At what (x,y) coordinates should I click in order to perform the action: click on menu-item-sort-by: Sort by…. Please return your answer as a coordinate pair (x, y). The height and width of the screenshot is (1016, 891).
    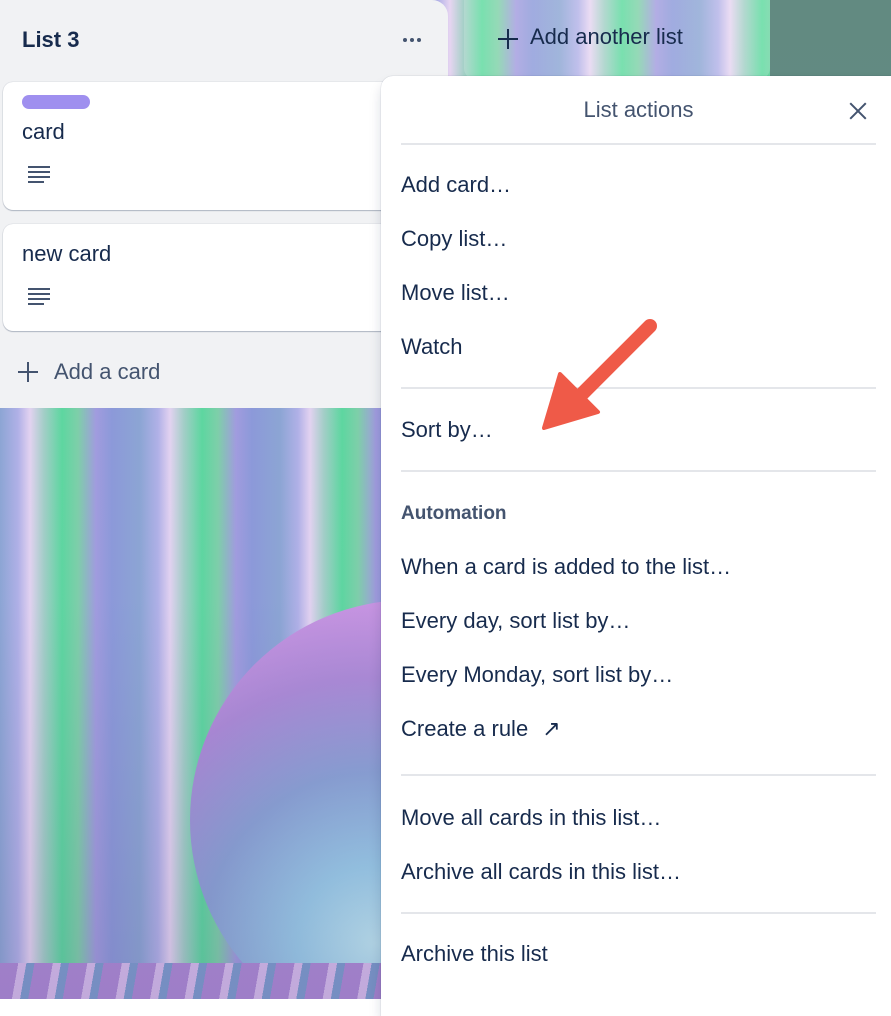
    Looking at the image, I should click on (447, 430).